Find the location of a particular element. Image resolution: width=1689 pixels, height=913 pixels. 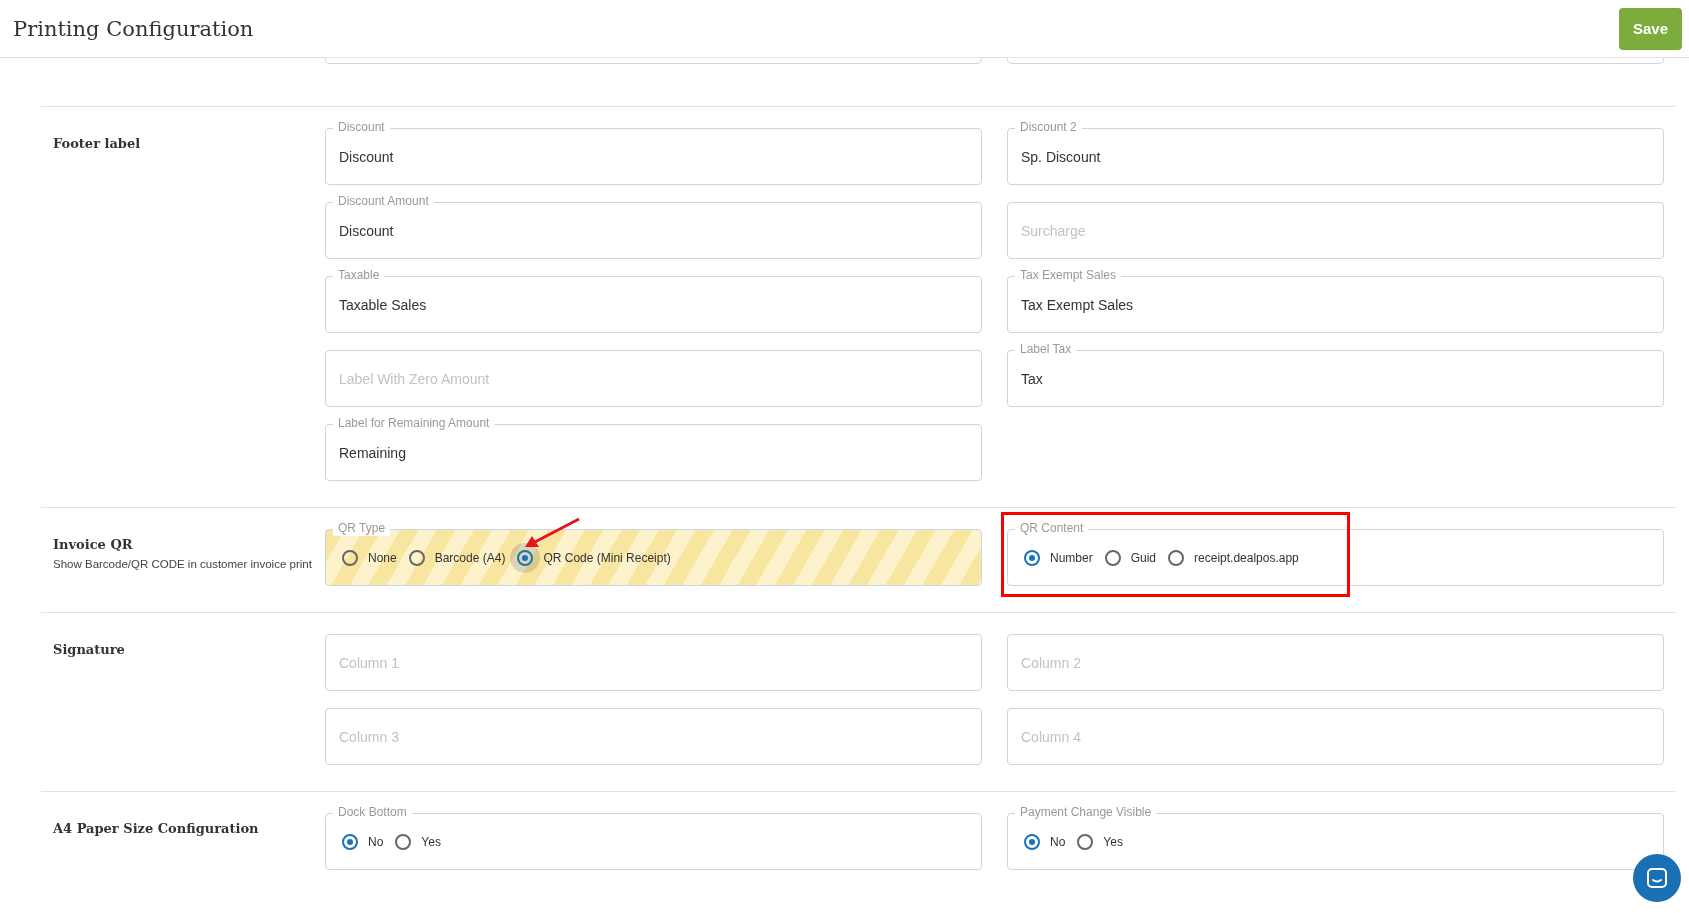

field-placeholder: Column 2 is located at coordinates (1051, 662).